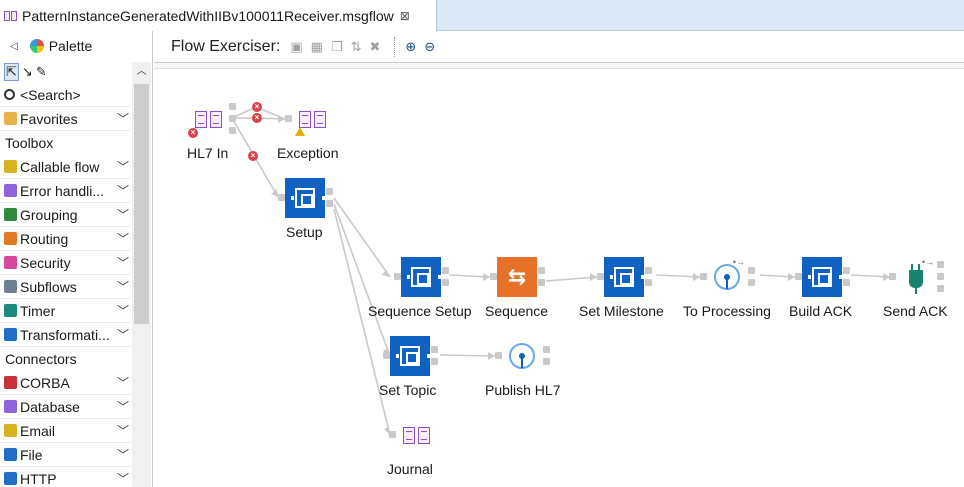  What do you see at coordinates (517, 277) in the screenshot?
I see `node-sequence: ⇆` at bounding box center [517, 277].